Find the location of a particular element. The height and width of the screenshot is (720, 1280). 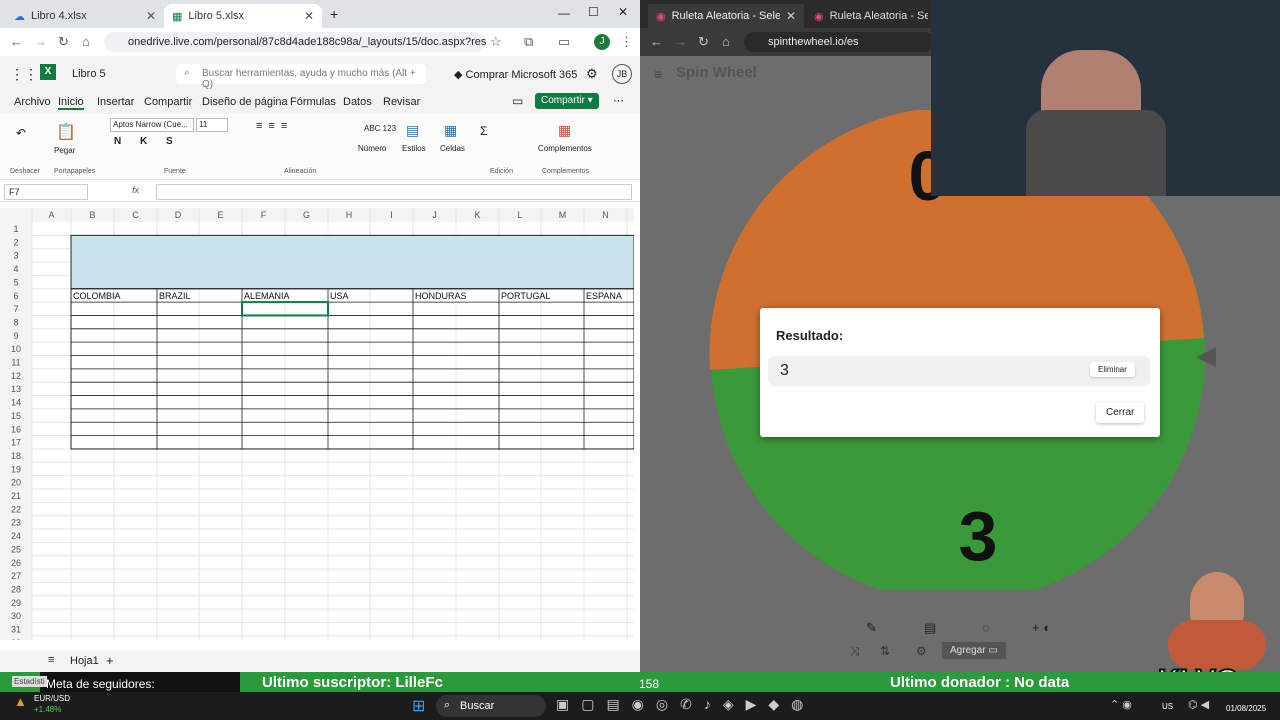

column-header-E: E is located at coordinates (220, 215).